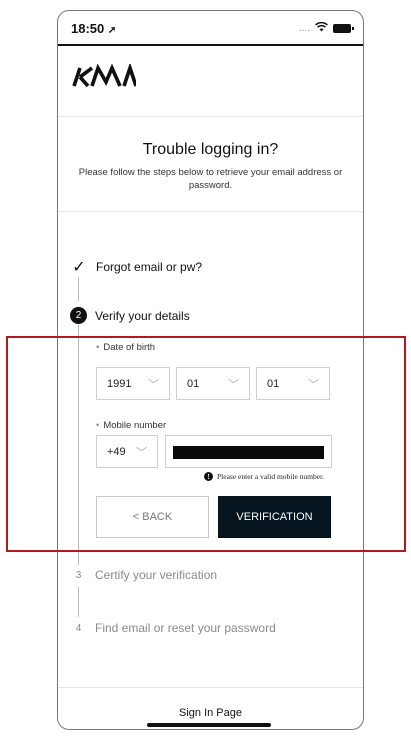 The height and width of the screenshot is (746, 411). What do you see at coordinates (112, 30) in the screenshot?
I see `location-arrow-icon: ➚` at bounding box center [112, 30].